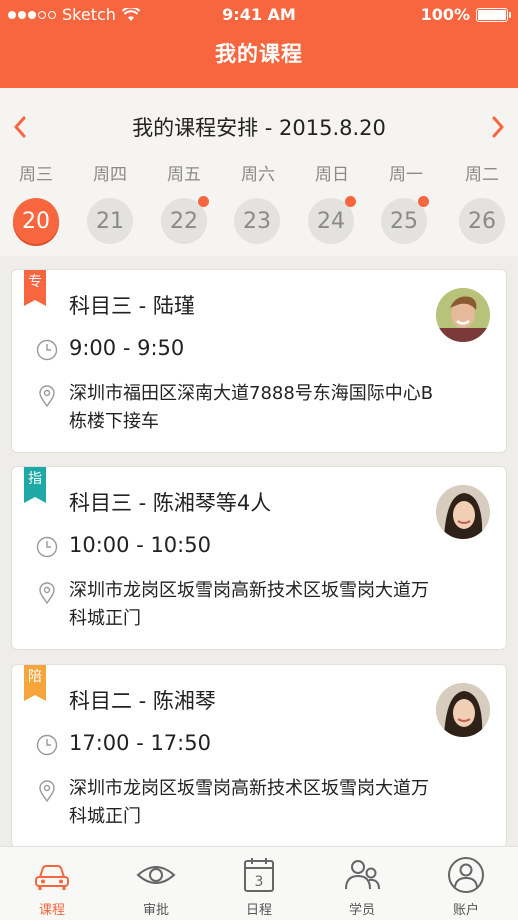 The image size is (518, 920). I want to click on day-number: 24, so click(331, 221).